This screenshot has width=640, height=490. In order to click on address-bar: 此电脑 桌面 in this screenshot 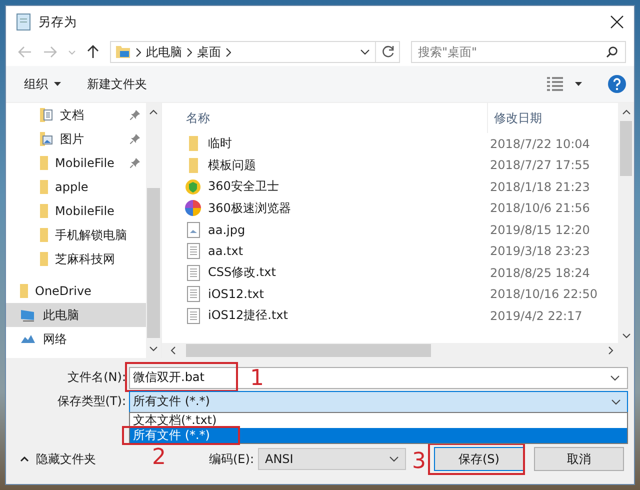, I will do `click(255, 52)`.